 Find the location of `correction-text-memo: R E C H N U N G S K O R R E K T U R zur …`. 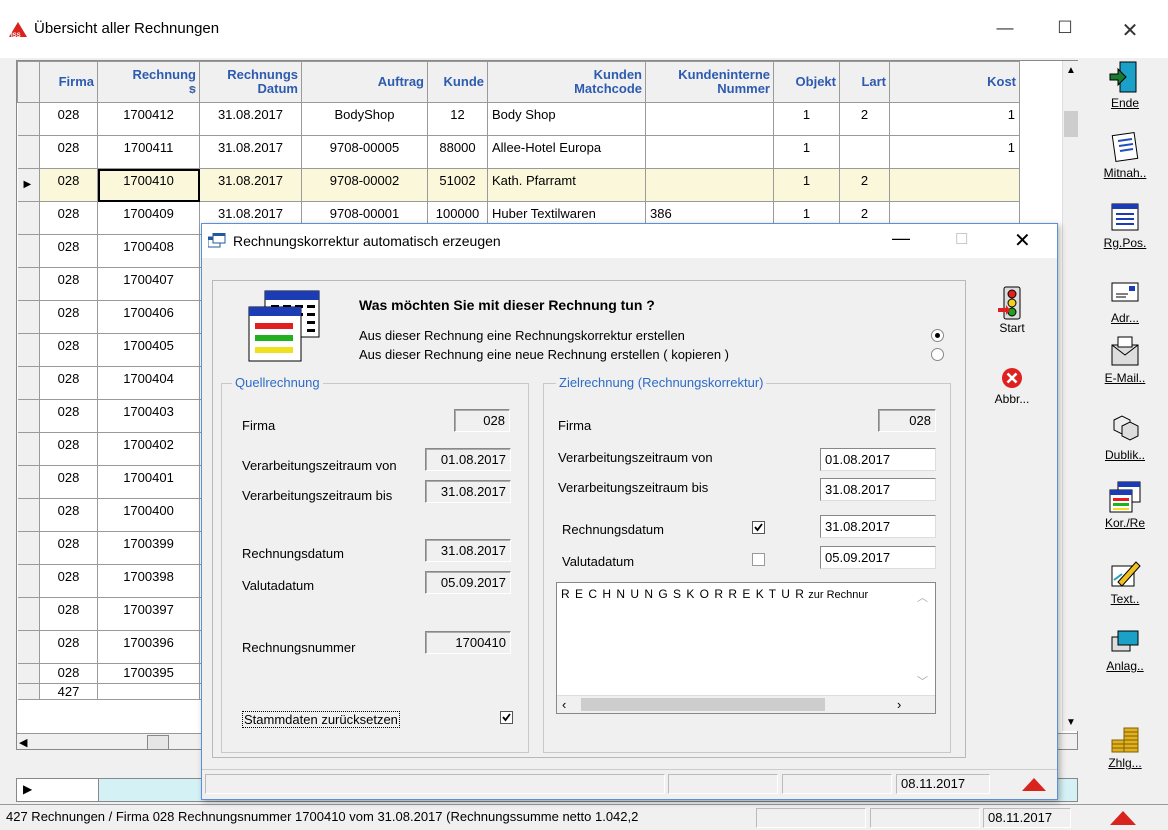

correction-text-memo: R E C H N U N G S K O R R E K T U R zur … is located at coordinates (746, 648).